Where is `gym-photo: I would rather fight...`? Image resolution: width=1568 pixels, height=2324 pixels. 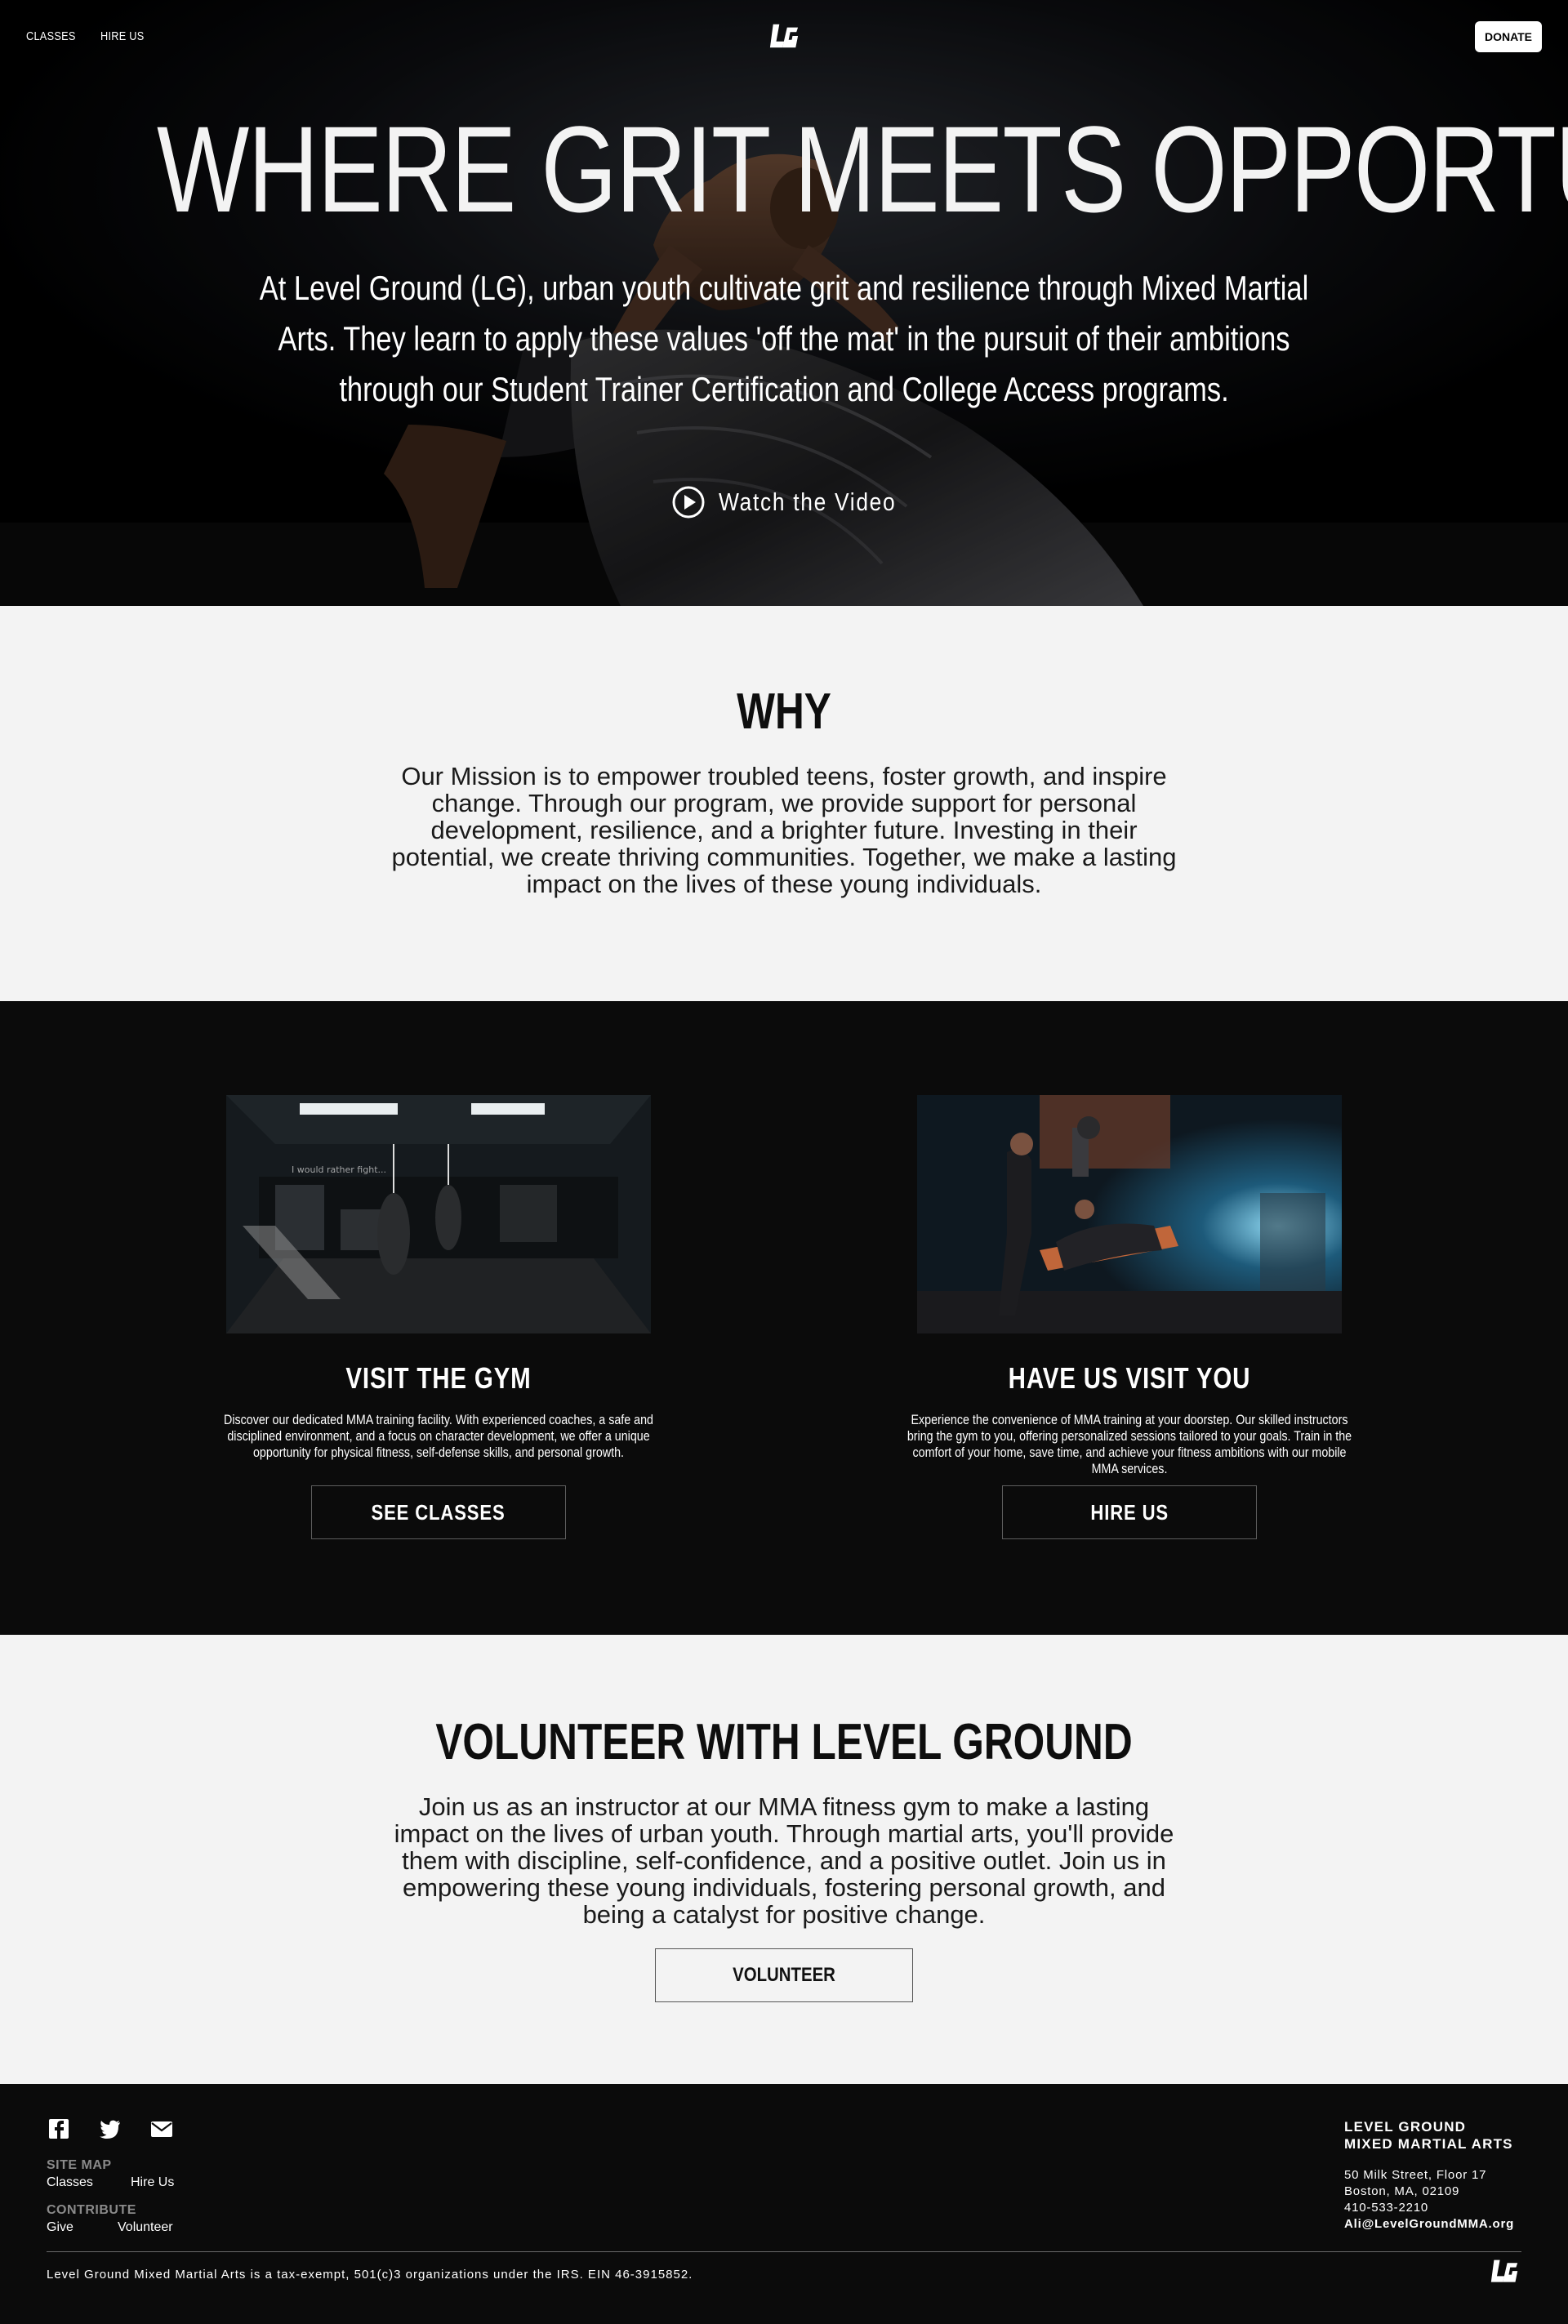 gym-photo: I would rather fight... is located at coordinates (438, 1214).